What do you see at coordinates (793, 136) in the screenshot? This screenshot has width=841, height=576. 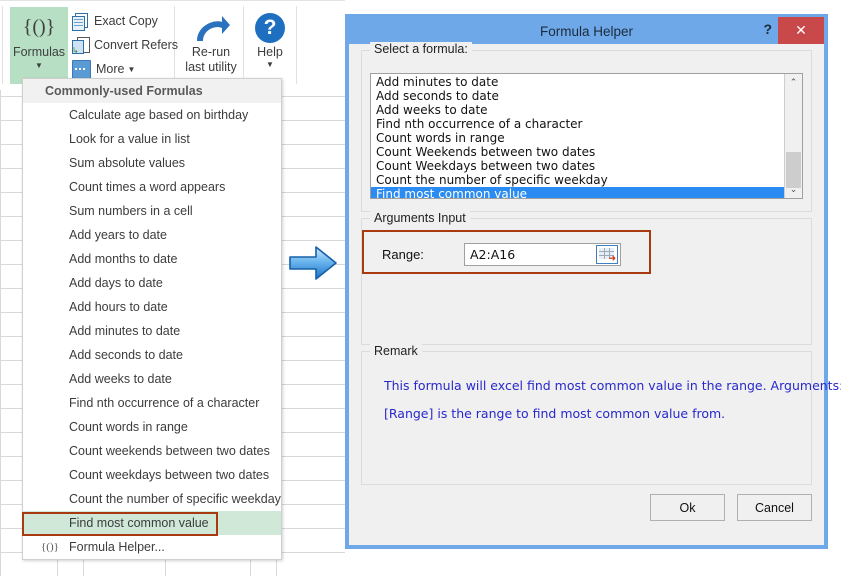 I see `formula-list-scrollbar: ⌃ ⌄` at bounding box center [793, 136].